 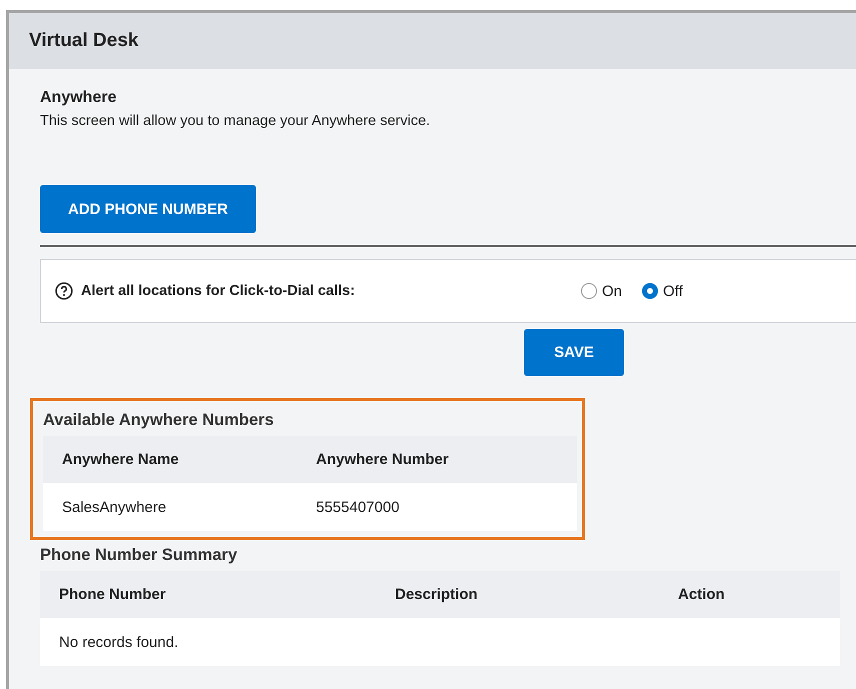 I want to click on empty-message: No records found., so click(x=118, y=642).